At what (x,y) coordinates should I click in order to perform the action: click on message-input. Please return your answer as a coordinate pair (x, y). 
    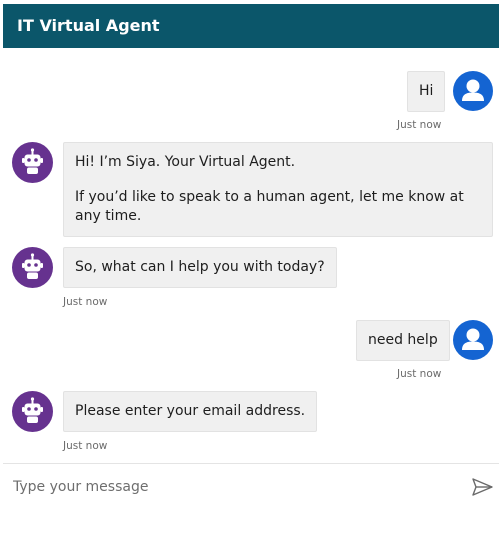
    Looking at the image, I should click on (233, 487).